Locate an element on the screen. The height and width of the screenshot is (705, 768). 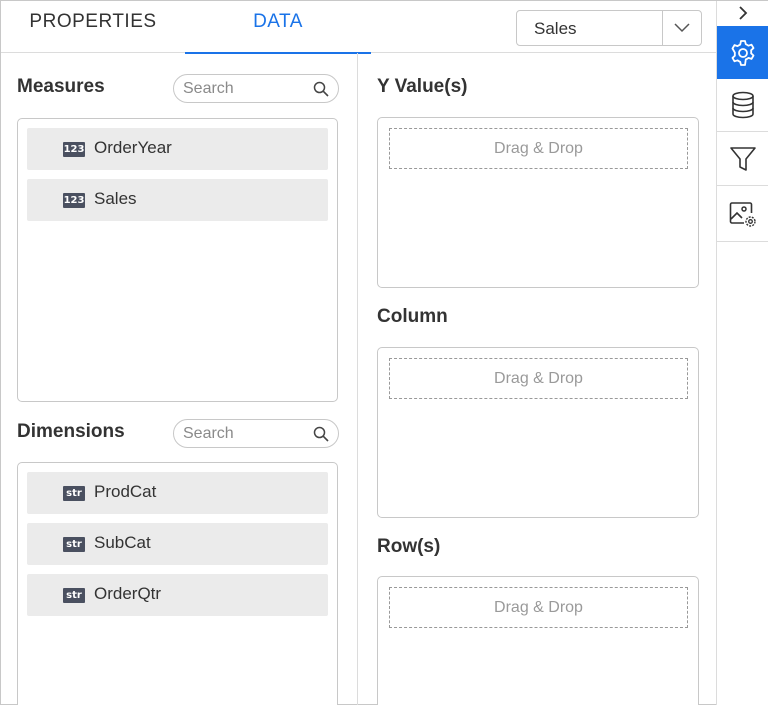
field-label: OrderQtr is located at coordinates (128, 593).